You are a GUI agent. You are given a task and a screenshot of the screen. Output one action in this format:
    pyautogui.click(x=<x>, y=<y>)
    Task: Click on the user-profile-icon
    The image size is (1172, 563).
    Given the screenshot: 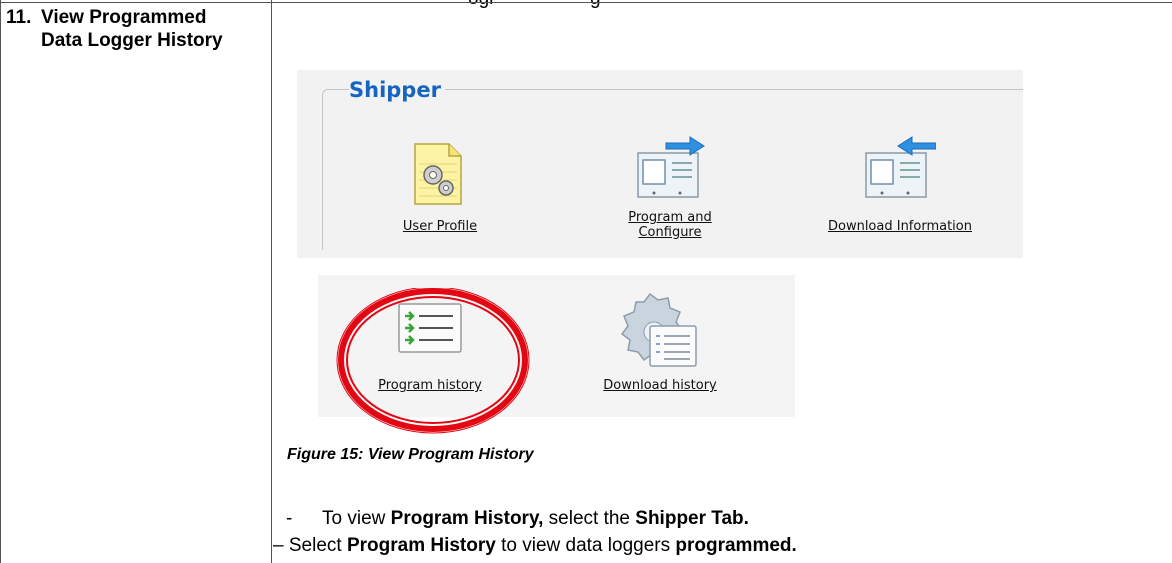 What is the action you would take?
    pyautogui.click(x=438, y=176)
    